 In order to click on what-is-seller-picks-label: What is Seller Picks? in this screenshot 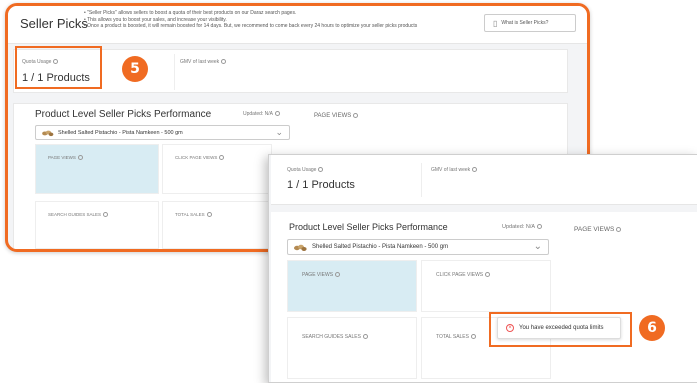, I will do `click(525, 23)`.